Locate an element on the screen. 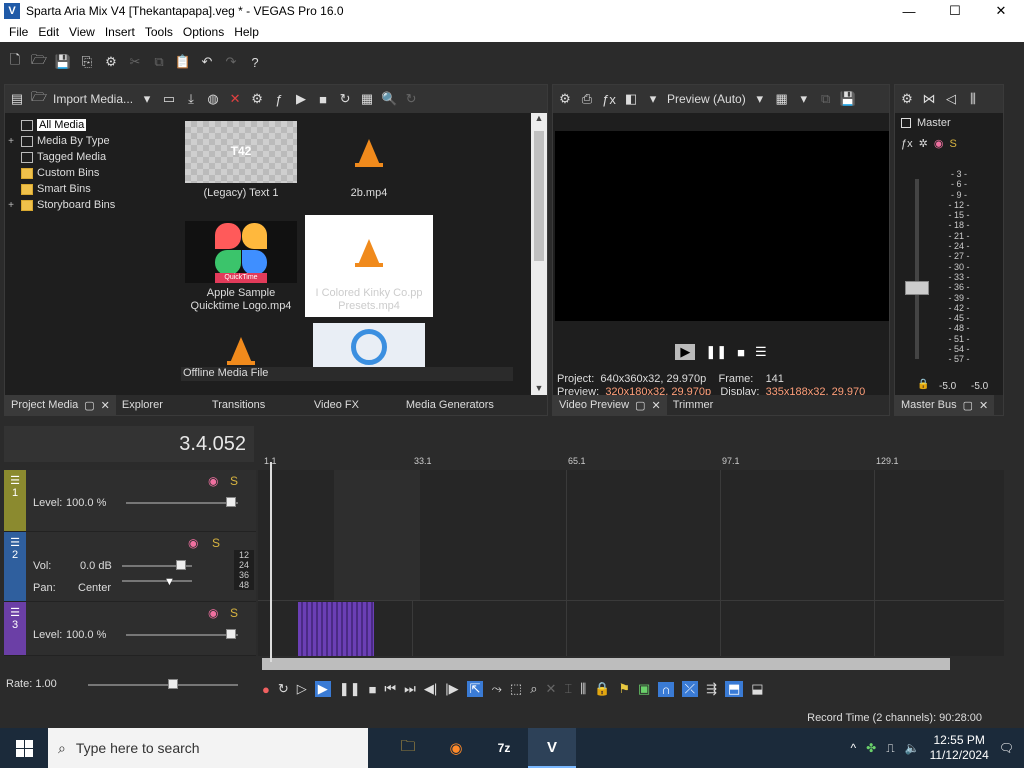  menu-options: Options is located at coordinates (203, 32).